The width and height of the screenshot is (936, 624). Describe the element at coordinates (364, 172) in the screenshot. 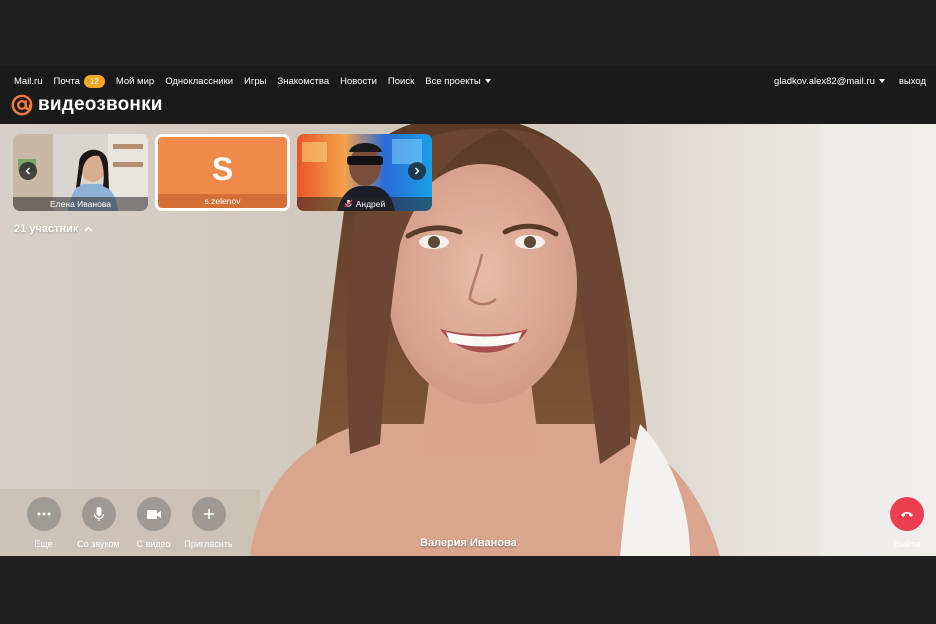

I see `participant-tile: Андрей` at that location.